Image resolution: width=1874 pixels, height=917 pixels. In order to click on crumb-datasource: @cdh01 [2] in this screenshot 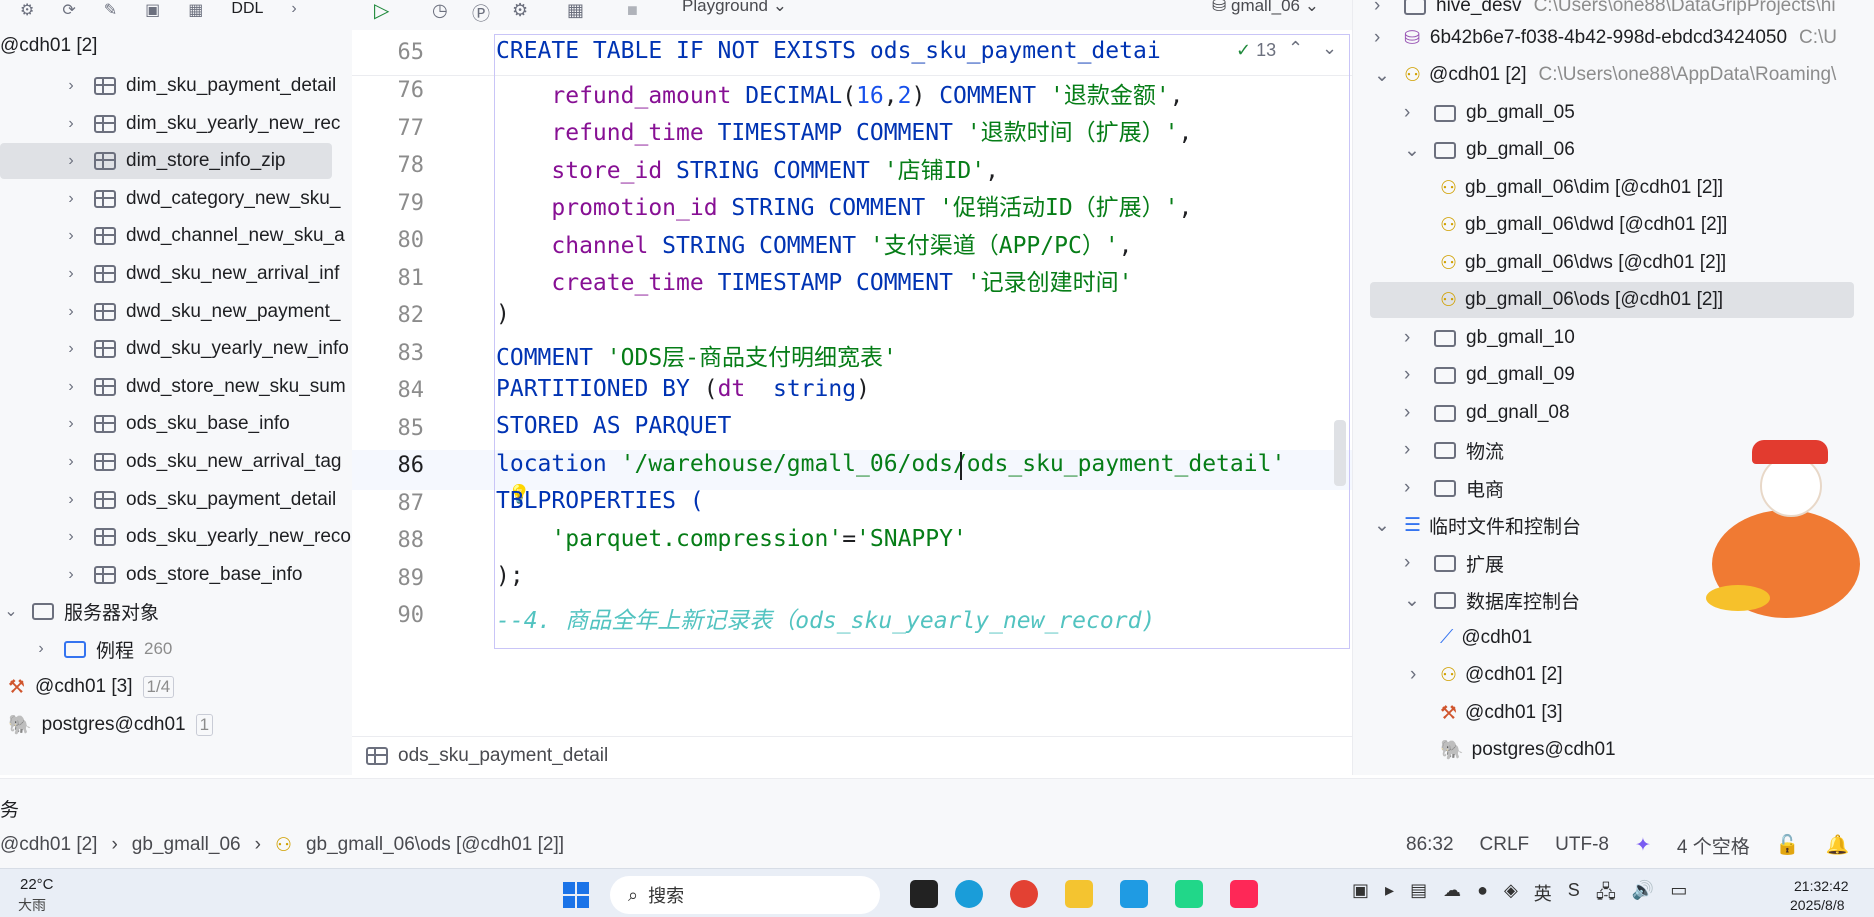, I will do `click(48, 845)`.